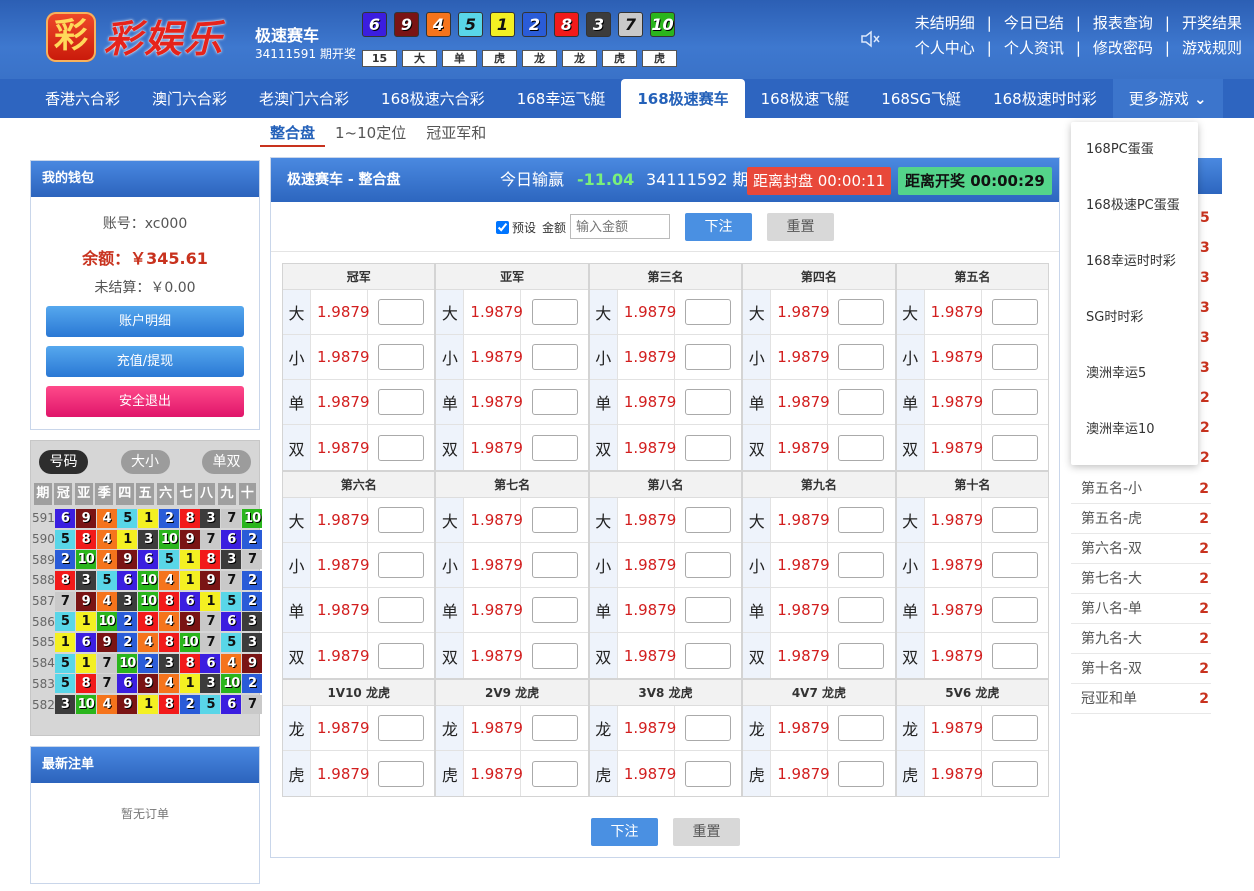  Describe the element at coordinates (706, 832) in the screenshot. I see `reset-button-bottom: 重置` at that location.